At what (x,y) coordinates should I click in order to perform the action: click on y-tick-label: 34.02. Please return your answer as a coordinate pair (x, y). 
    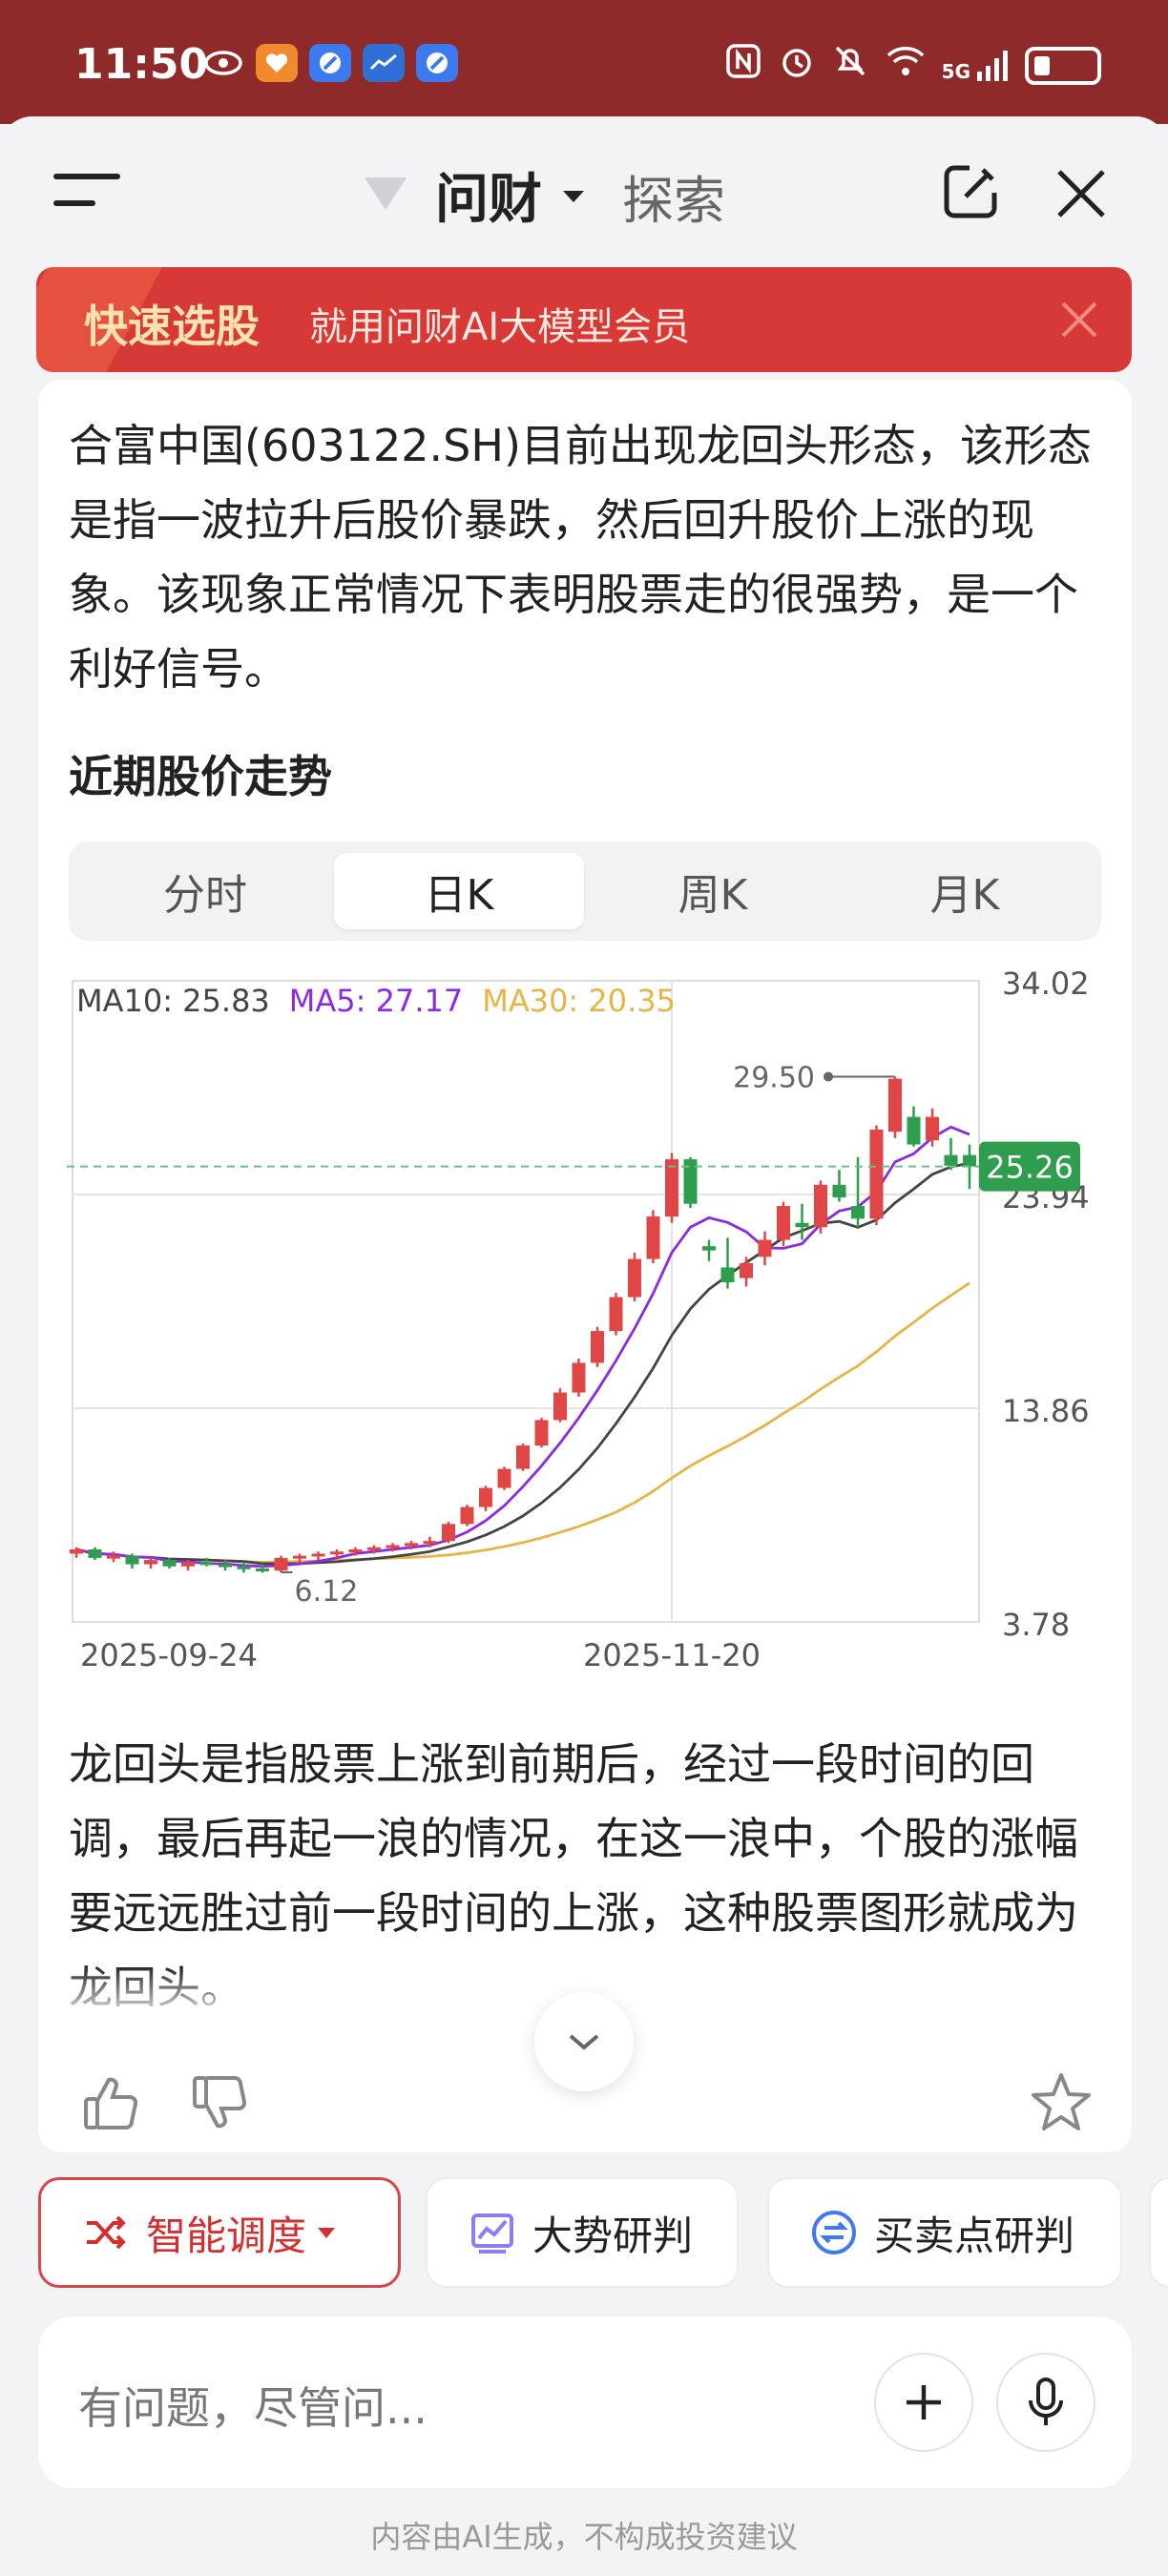
    Looking at the image, I should click on (1046, 984).